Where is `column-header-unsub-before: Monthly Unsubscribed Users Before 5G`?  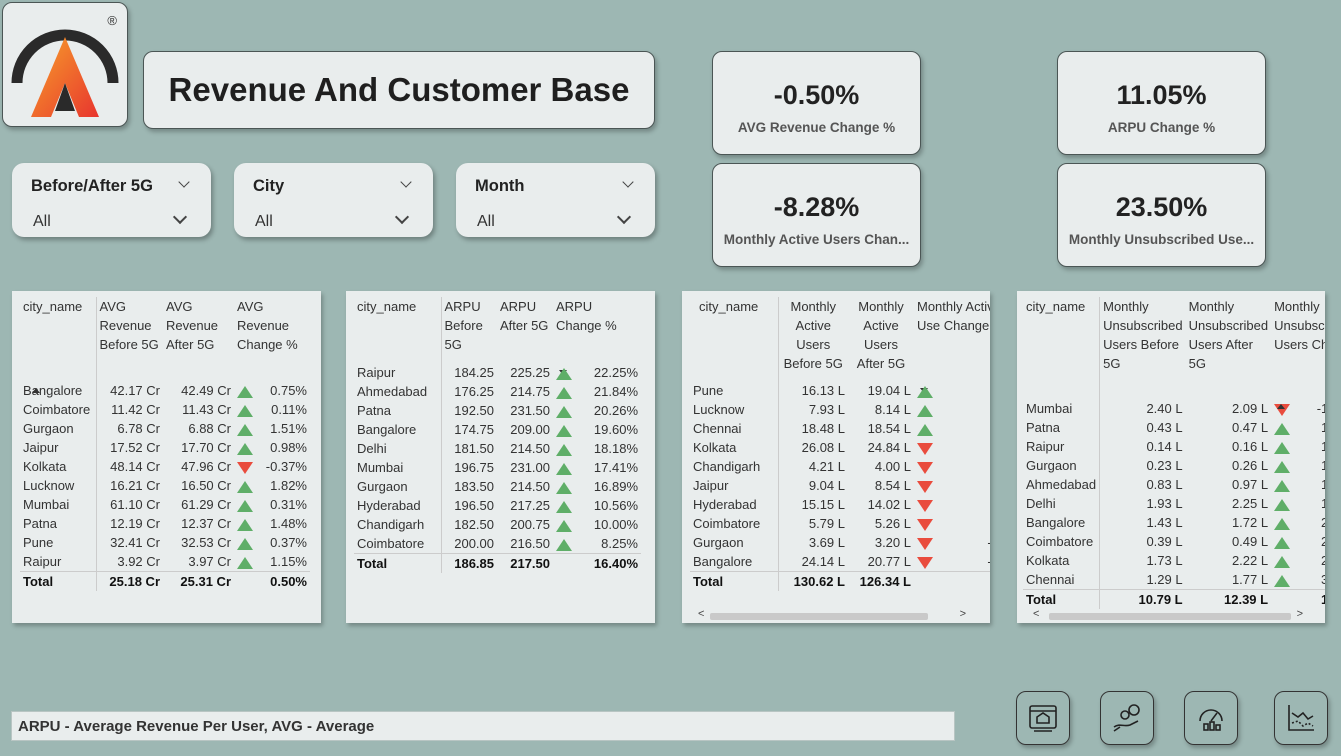 column-header-unsub-before: Monthly Unsubscribed Users Before 5G is located at coordinates (1143, 348).